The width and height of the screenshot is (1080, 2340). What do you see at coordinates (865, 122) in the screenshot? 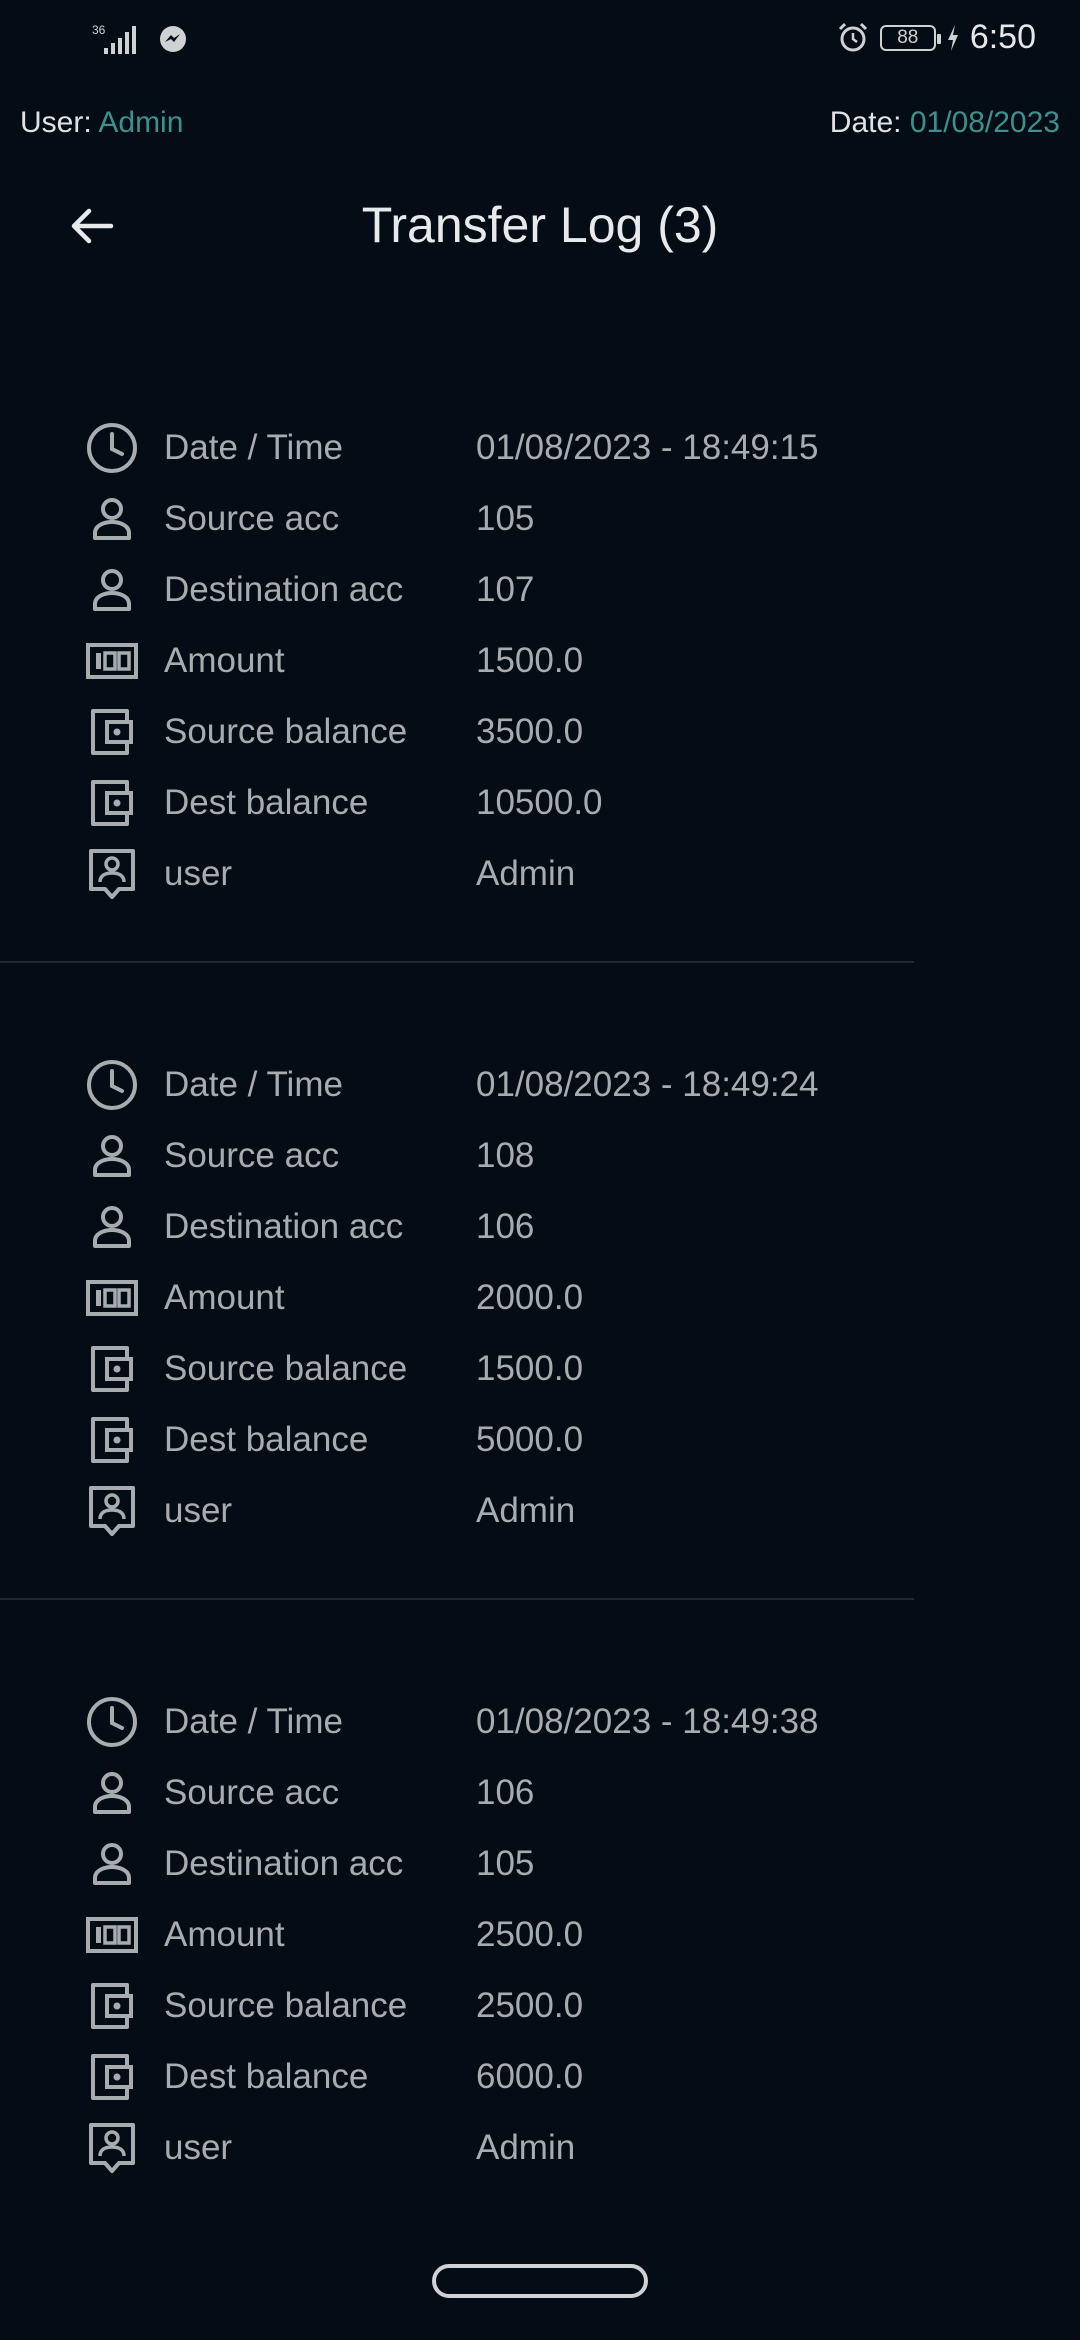
I see `date-label: Date:` at bounding box center [865, 122].